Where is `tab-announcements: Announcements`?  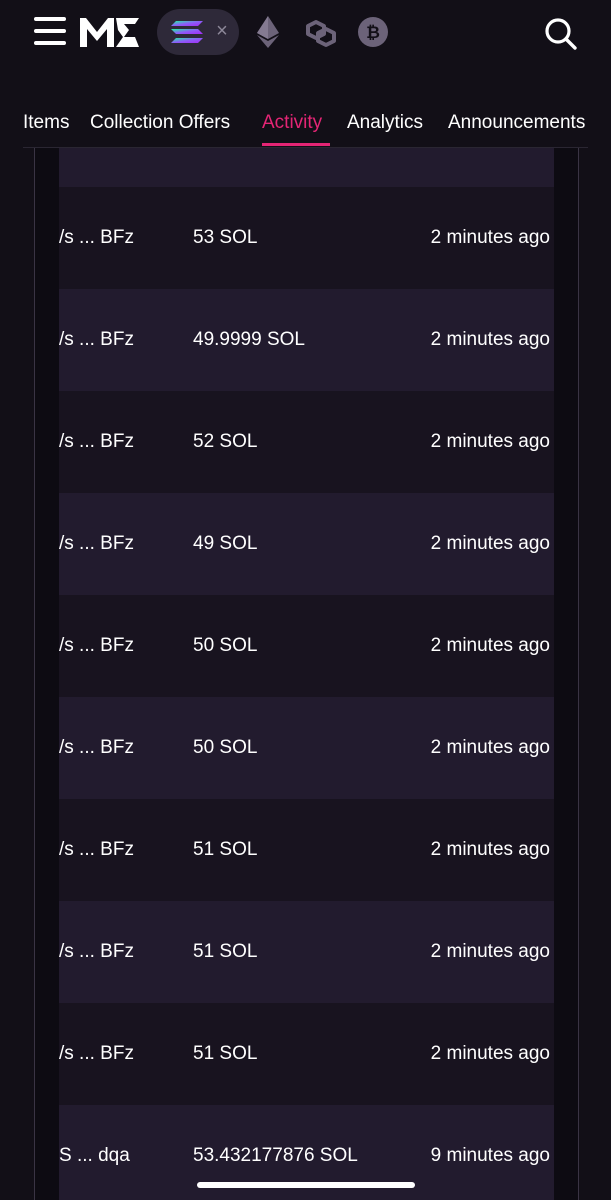 tab-announcements: Announcements is located at coordinates (516, 123).